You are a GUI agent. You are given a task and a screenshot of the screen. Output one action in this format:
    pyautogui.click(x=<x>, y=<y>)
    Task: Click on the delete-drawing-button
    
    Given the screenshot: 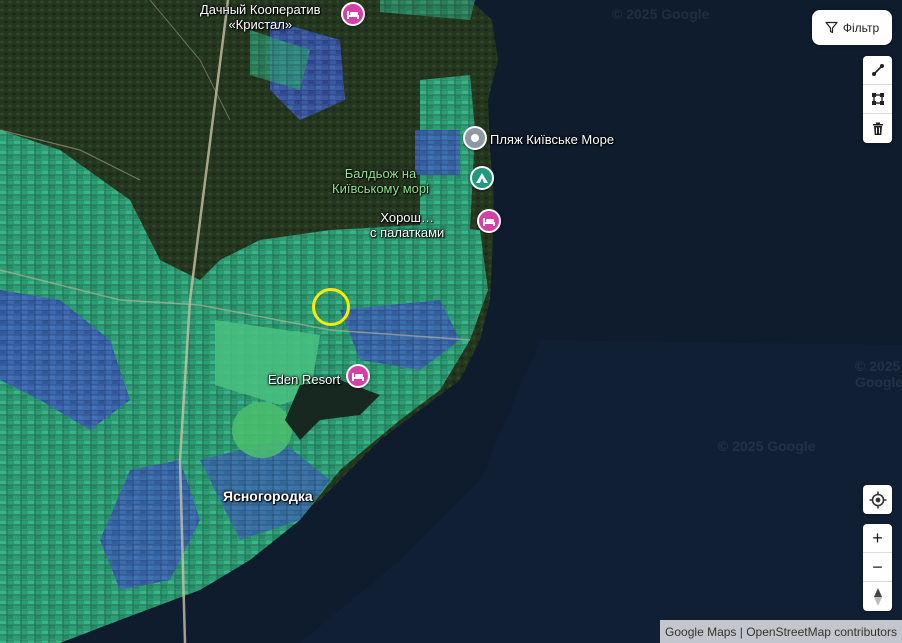 What is the action you would take?
    pyautogui.click(x=877, y=128)
    